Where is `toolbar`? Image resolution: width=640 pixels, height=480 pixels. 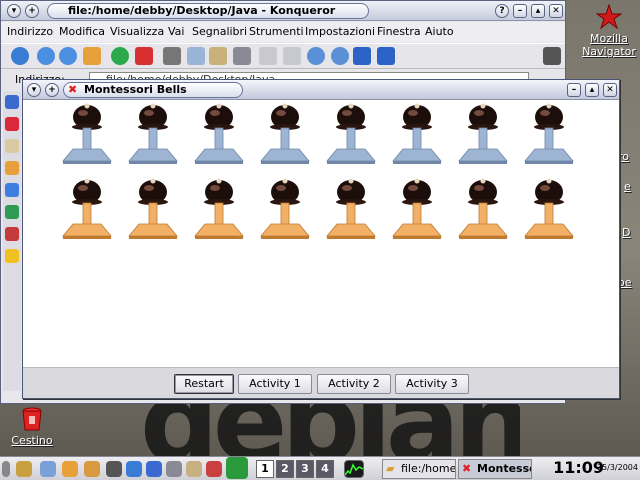 toolbar is located at coordinates (283, 56).